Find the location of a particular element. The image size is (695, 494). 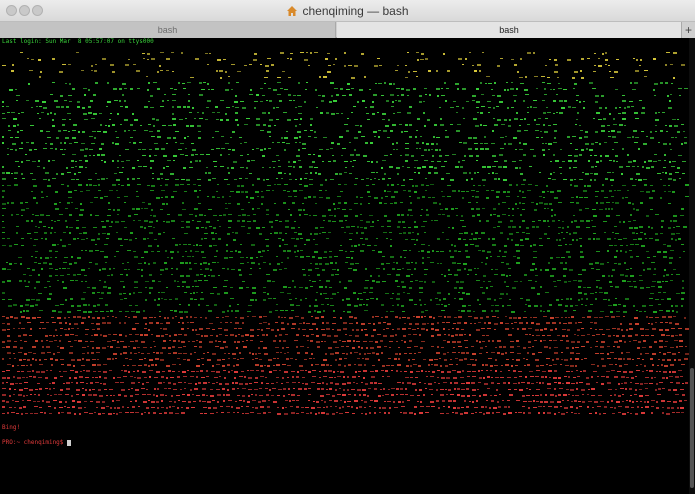

window-title-text: chenqiming — bash is located at coordinates (355, 11).